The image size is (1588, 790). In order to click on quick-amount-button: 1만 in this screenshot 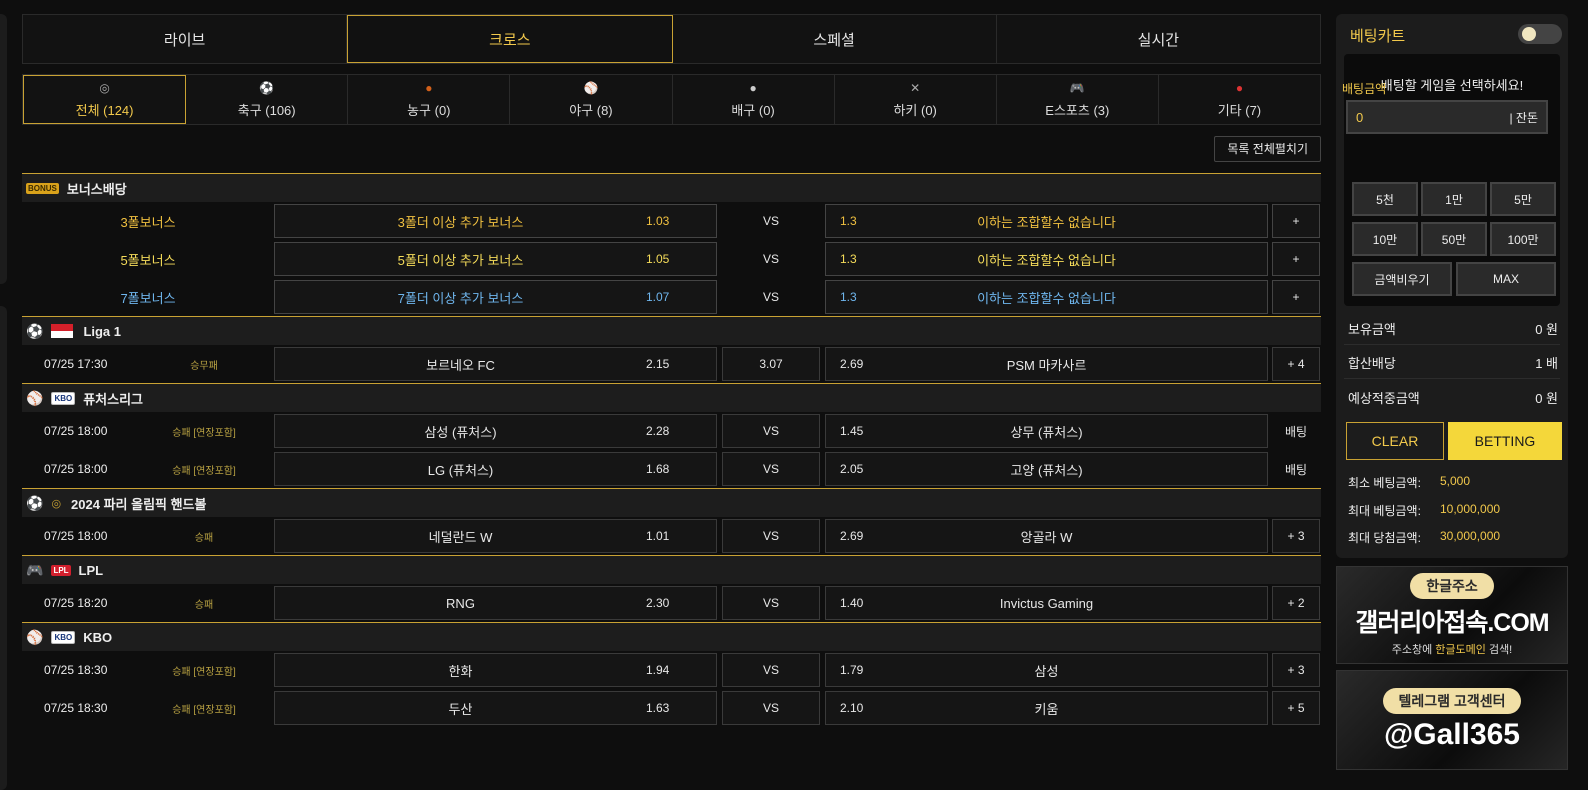, I will do `click(1454, 199)`.